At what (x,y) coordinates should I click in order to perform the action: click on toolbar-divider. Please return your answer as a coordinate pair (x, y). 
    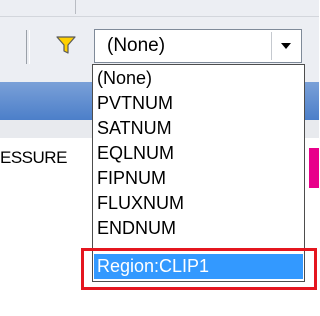
    Looking at the image, I should click on (159, 16).